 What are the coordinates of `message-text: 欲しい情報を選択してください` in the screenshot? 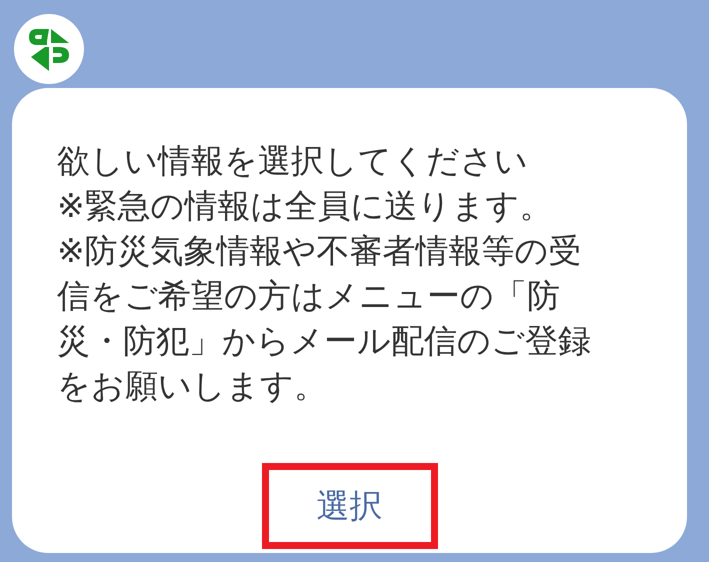 It's located at (293, 161).